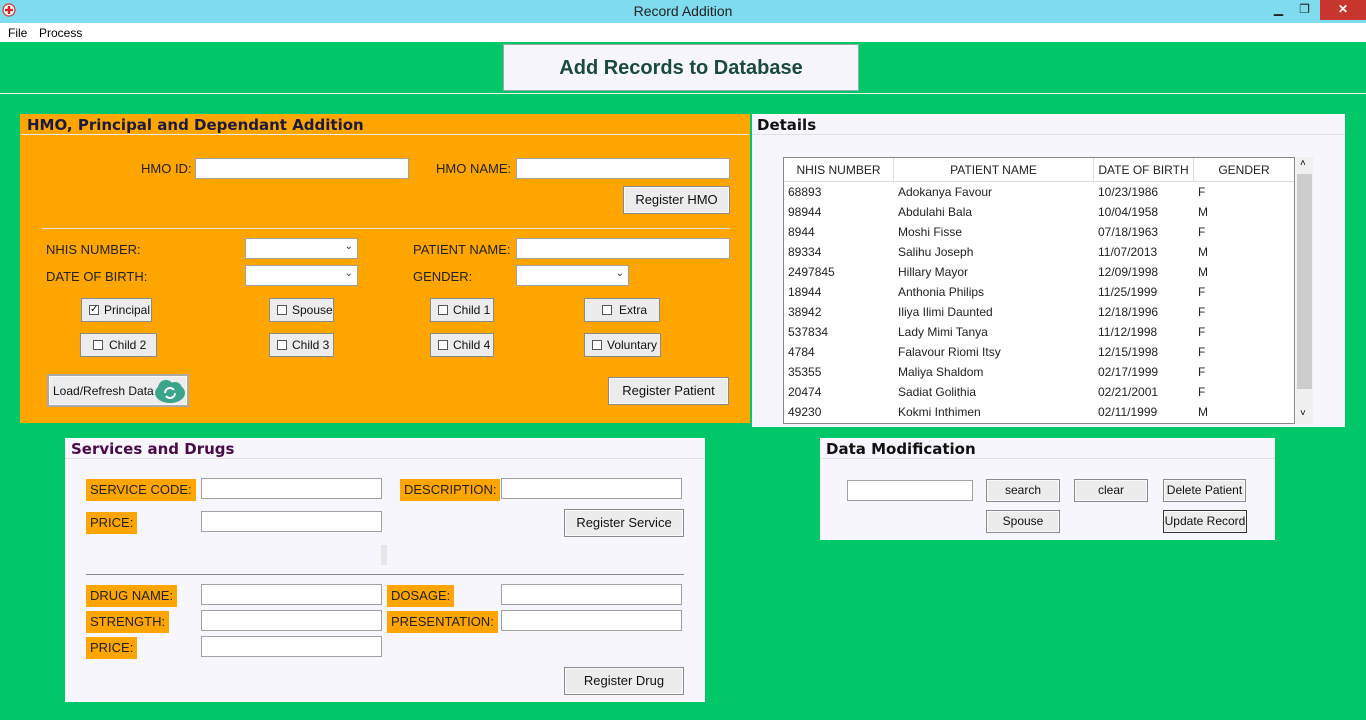 The width and height of the screenshot is (1366, 720). What do you see at coordinates (591, 620) in the screenshot?
I see `presentation-input` at bounding box center [591, 620].